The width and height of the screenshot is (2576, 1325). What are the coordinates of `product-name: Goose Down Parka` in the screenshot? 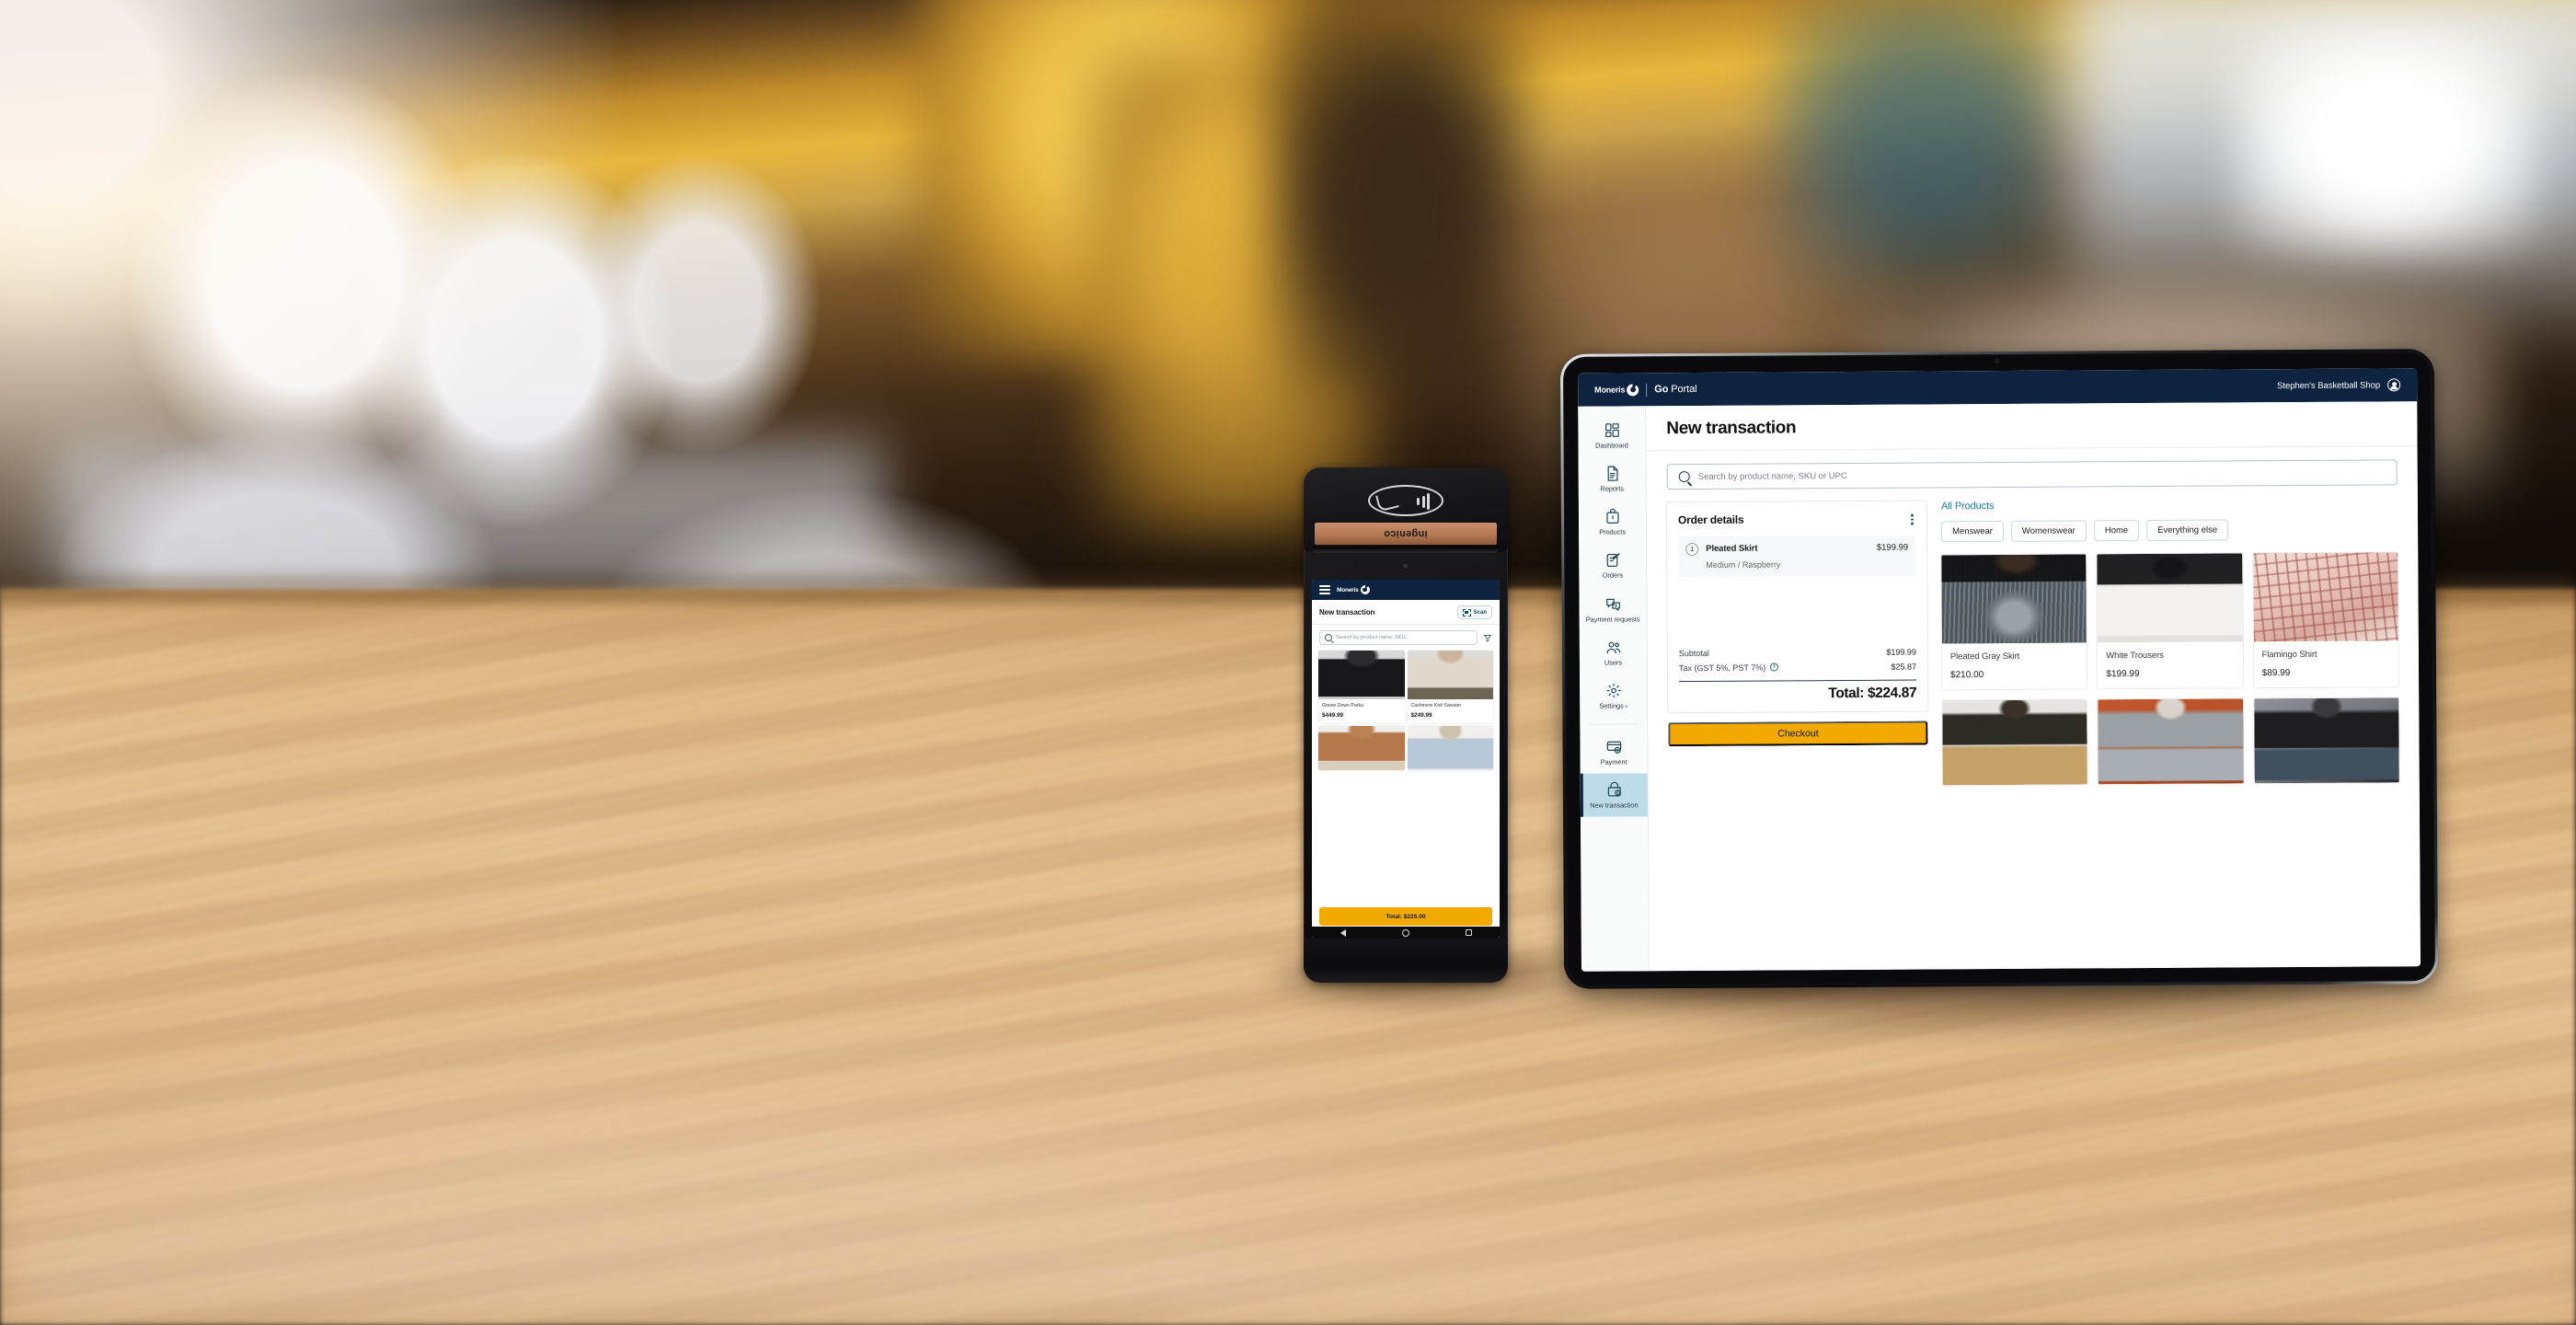 It's located at (1342, 706).